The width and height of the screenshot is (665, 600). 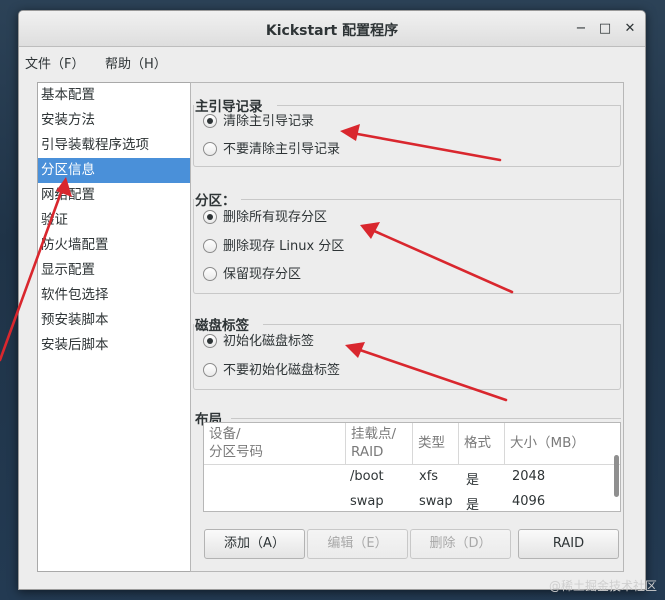 What do you see at coordinates (528, 501) in the screenshot?
I see `row2-size: 4096` at bounding box center [528, 501].